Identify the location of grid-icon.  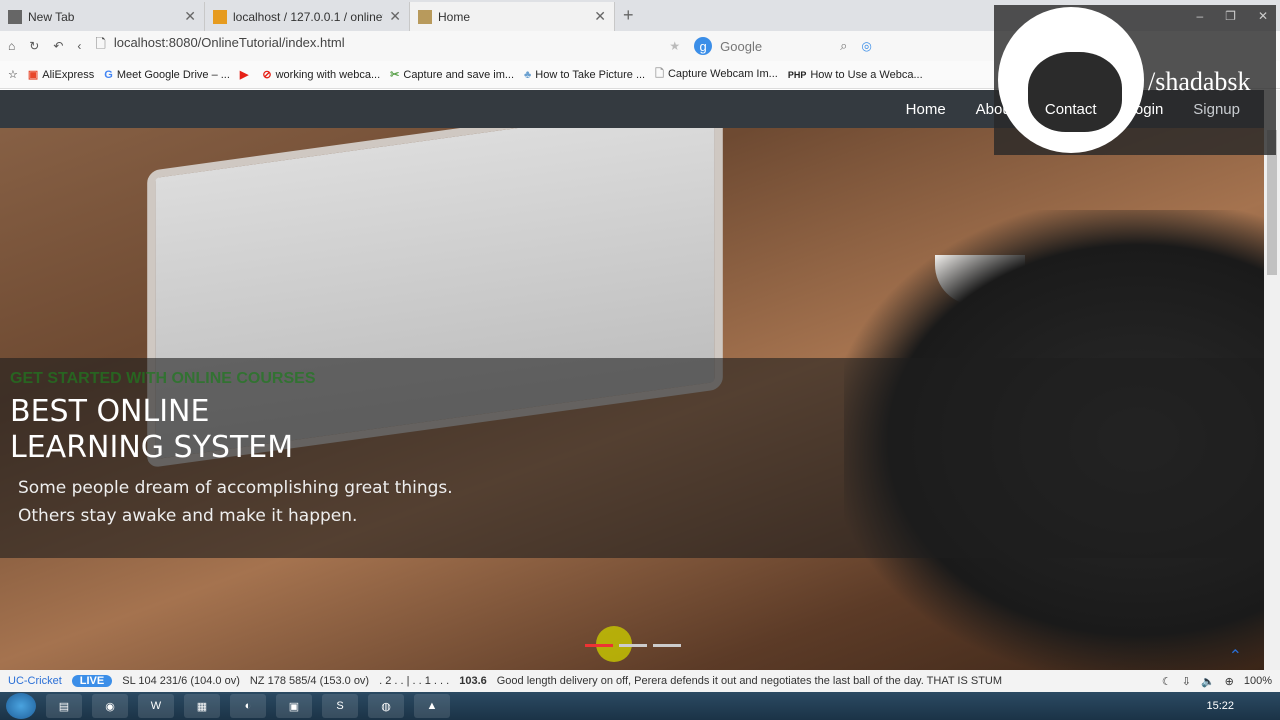
(15, 16).